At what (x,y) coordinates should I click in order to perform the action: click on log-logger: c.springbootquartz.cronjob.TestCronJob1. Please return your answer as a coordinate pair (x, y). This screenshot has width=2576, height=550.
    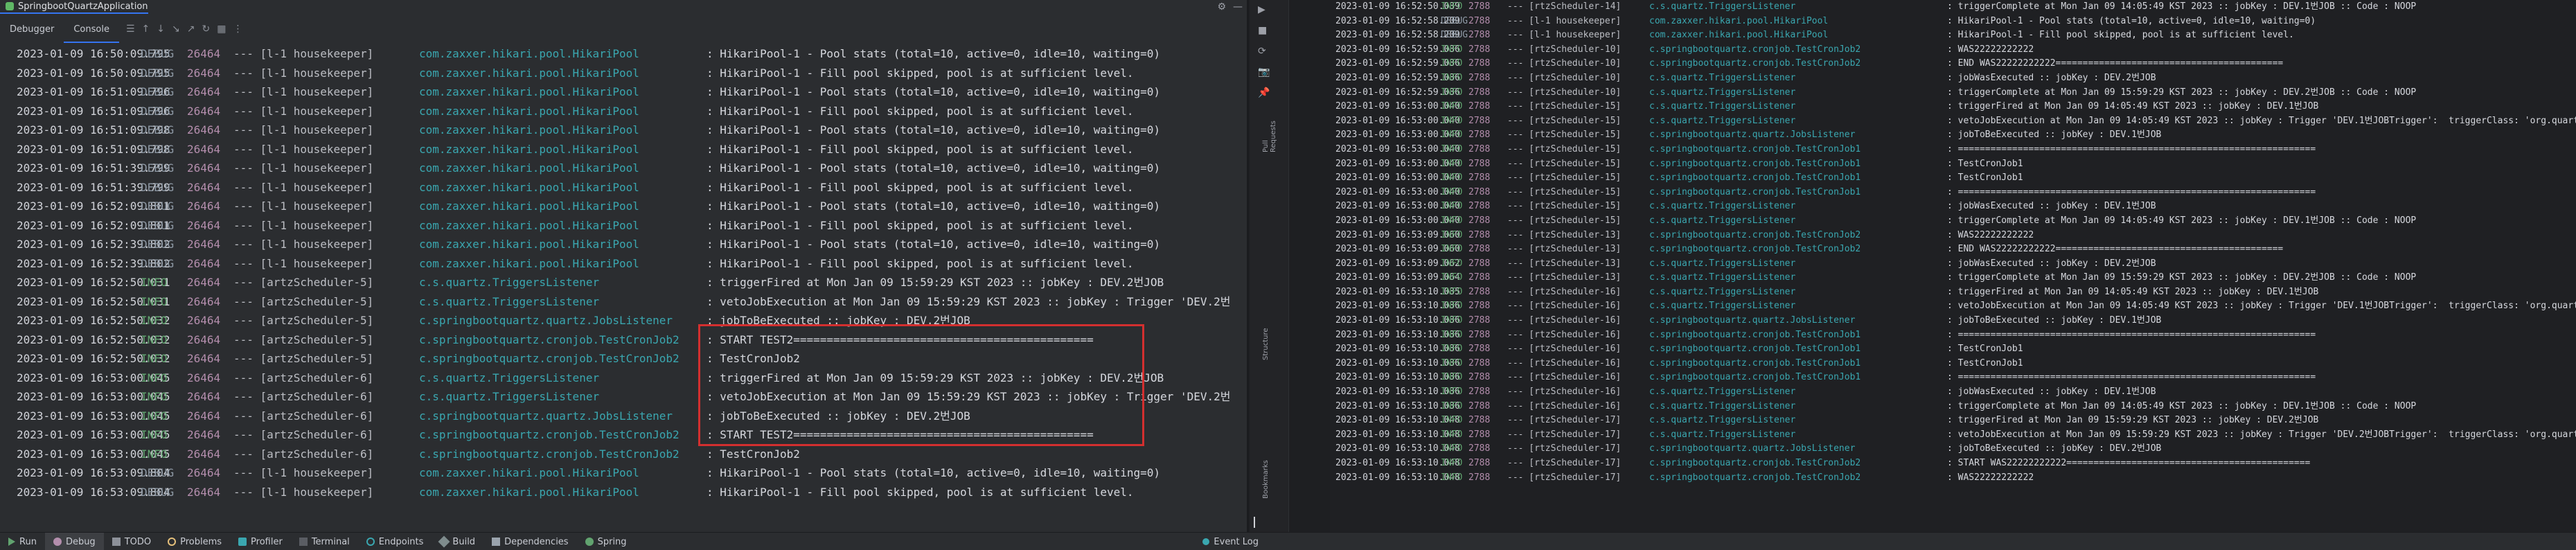
    Looking at the image, I should click on (1755, 148).